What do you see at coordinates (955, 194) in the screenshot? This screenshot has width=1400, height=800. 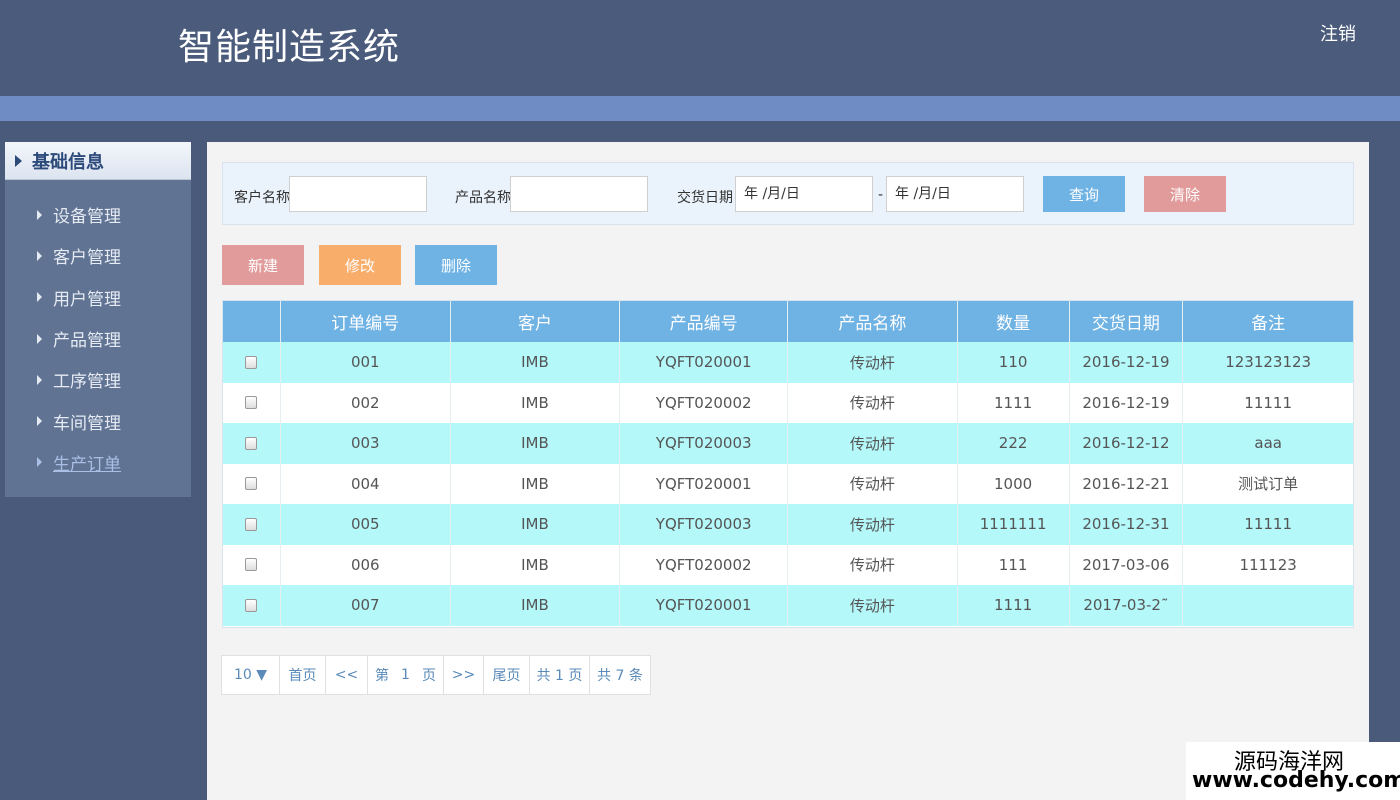 I see `date-to-input: 年 /月/日` at bounding box center [955, 194].